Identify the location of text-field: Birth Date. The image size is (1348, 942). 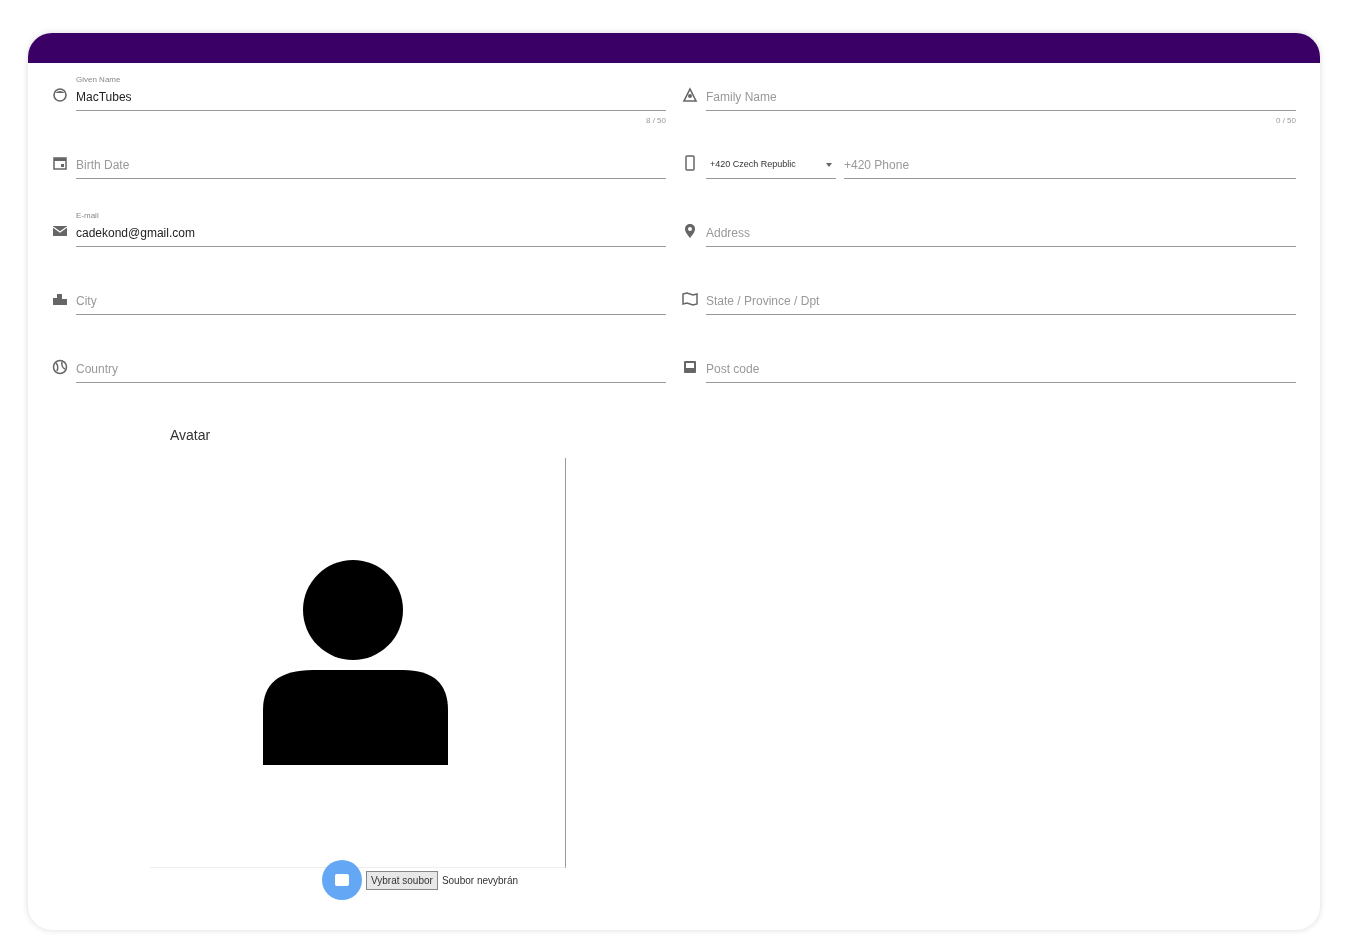
(371, 159).